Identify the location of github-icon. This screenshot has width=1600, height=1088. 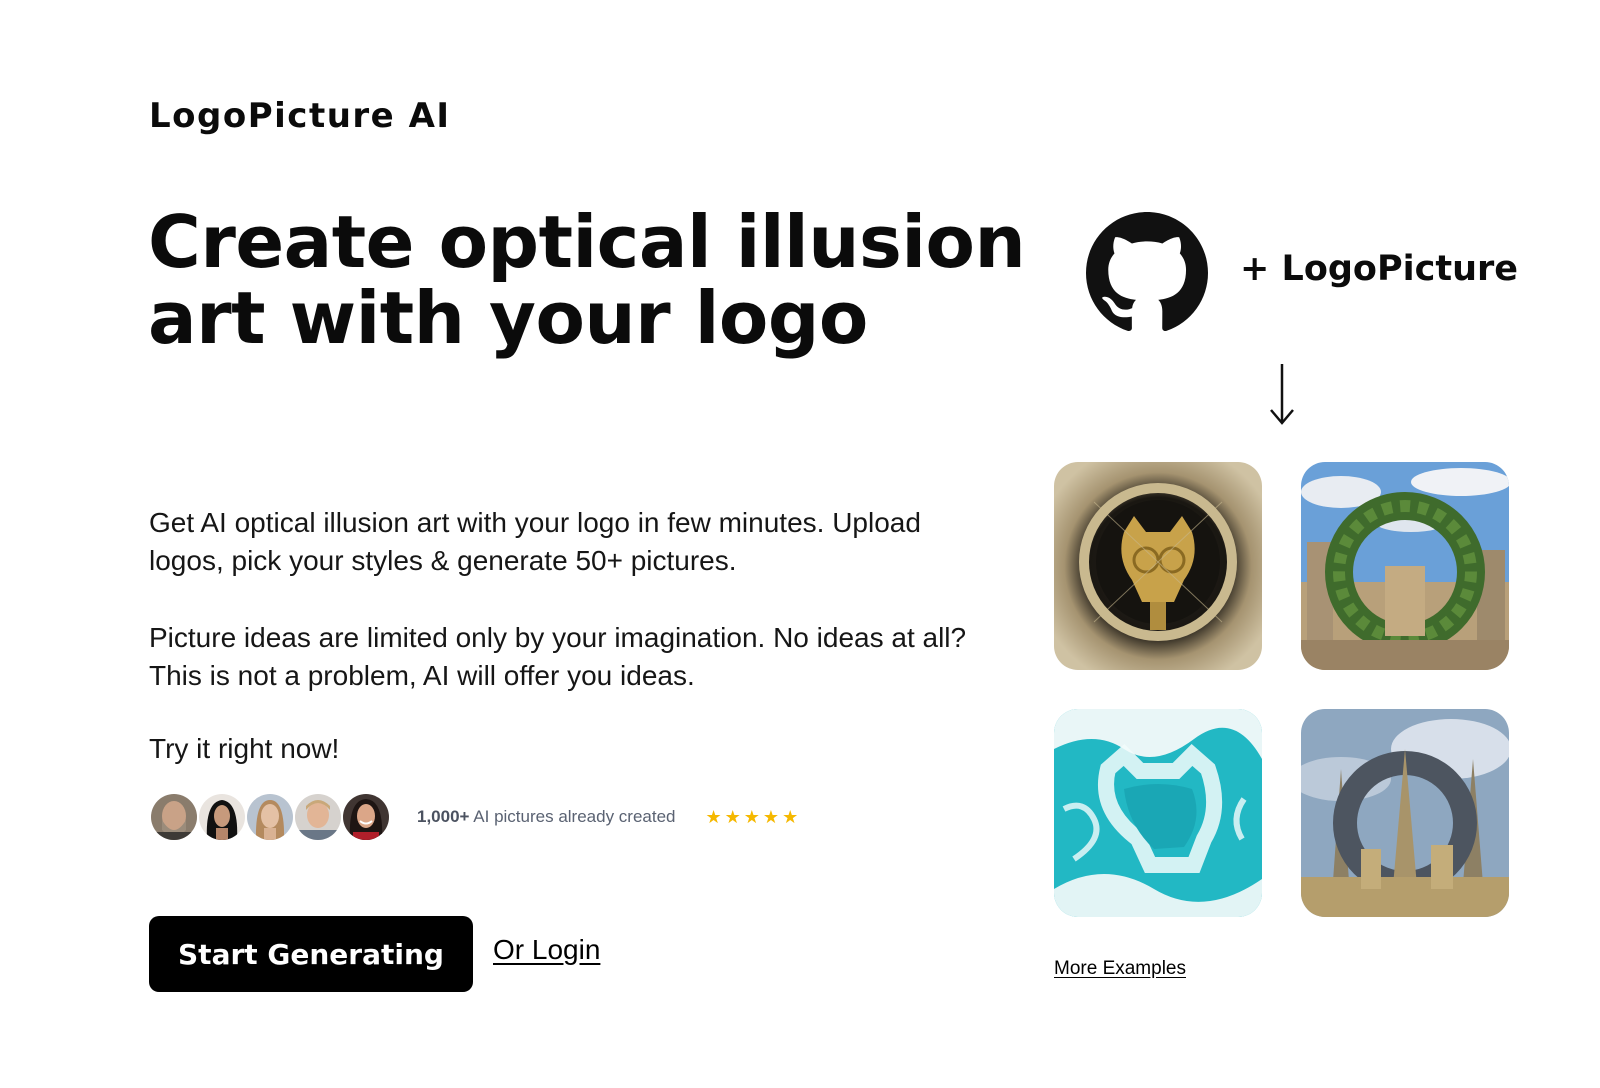
(1147, 271).